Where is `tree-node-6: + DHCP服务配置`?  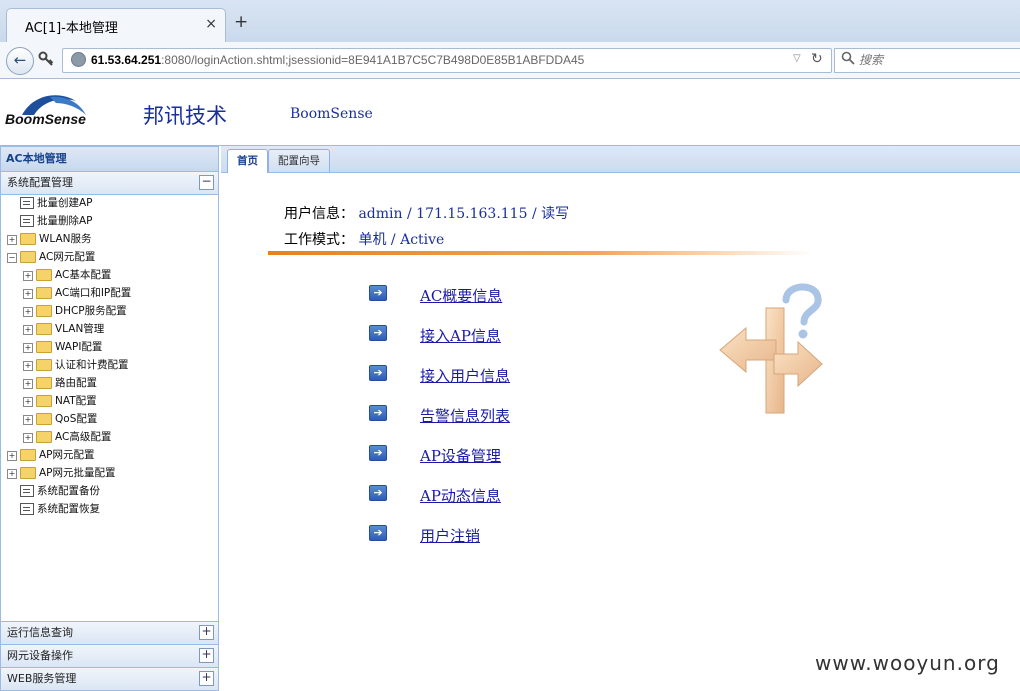
tree-node-6: + DHCP服务配置 is located at coordinates (109, 311).